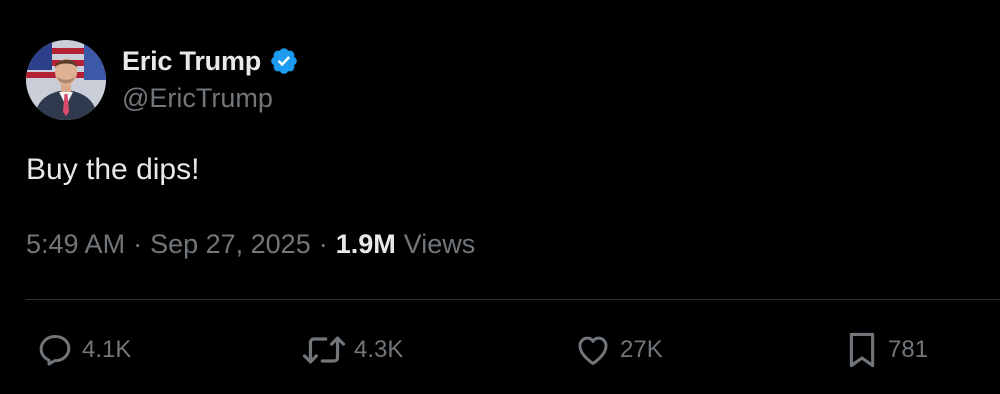 This screenshot has height=394, width=1000. What do you see at coordinates (230, 244) in the screenshot?
I see `tweet-date: Sep 27, 2025` at bounding box center [230, 244].